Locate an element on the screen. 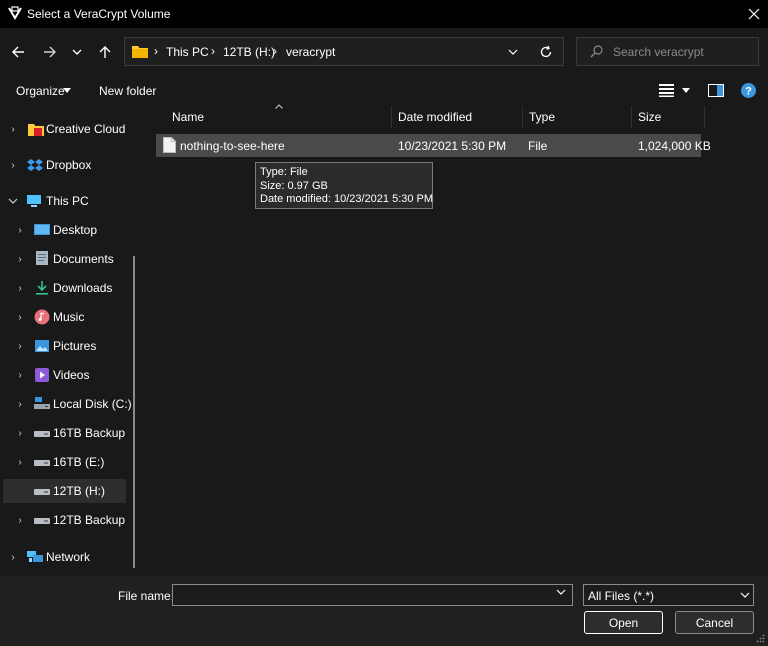 The width and height of the screenshot is (768, 646). nav-label: Documents is located at coordinates (83, 259).